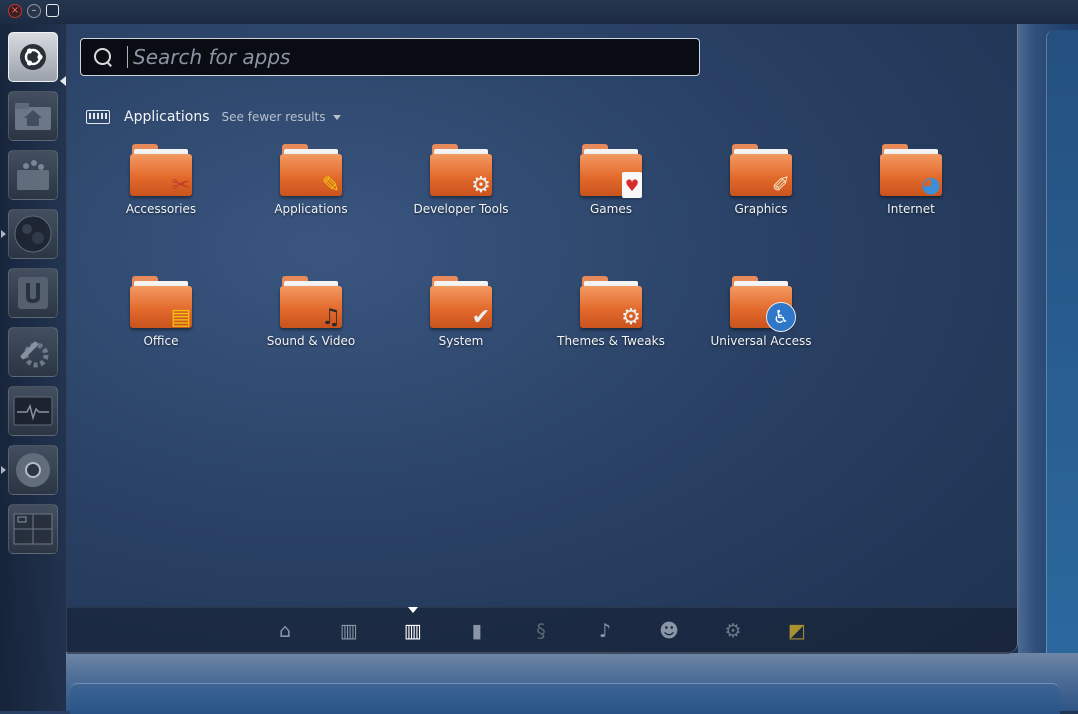 This screenshot has width=1078, height=714. I want to click on pencils-icon: ✎, so click(331, 185).